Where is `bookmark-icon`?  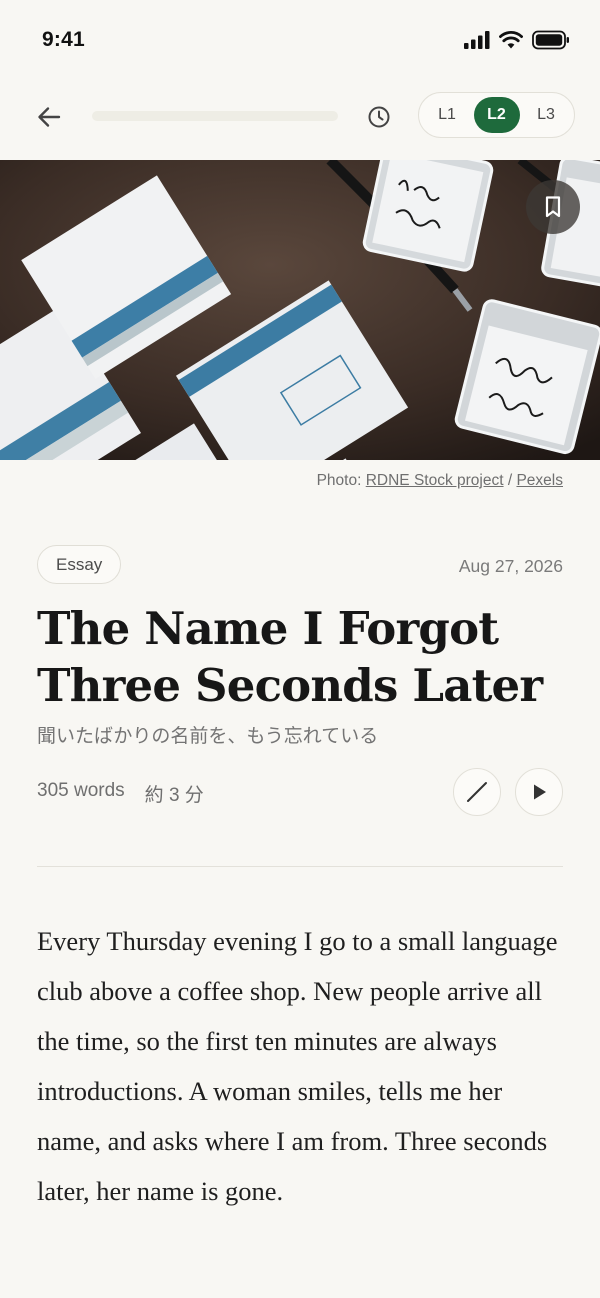
bookmark-icon is located at coordinates (553, 207).